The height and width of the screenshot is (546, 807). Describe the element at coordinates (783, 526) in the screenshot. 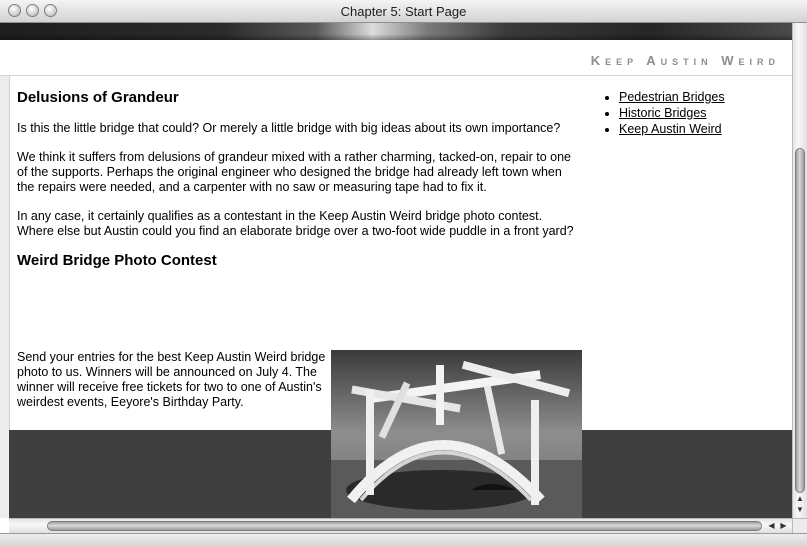

I see `scroll-right-arrow-icon: ▶` at that location.